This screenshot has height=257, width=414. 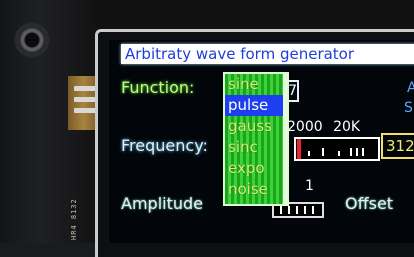 What do you see at coordinates (164, 145) in the screenshot?
I see `frequency-label: Frequency:` at bounding box center [164, 145].